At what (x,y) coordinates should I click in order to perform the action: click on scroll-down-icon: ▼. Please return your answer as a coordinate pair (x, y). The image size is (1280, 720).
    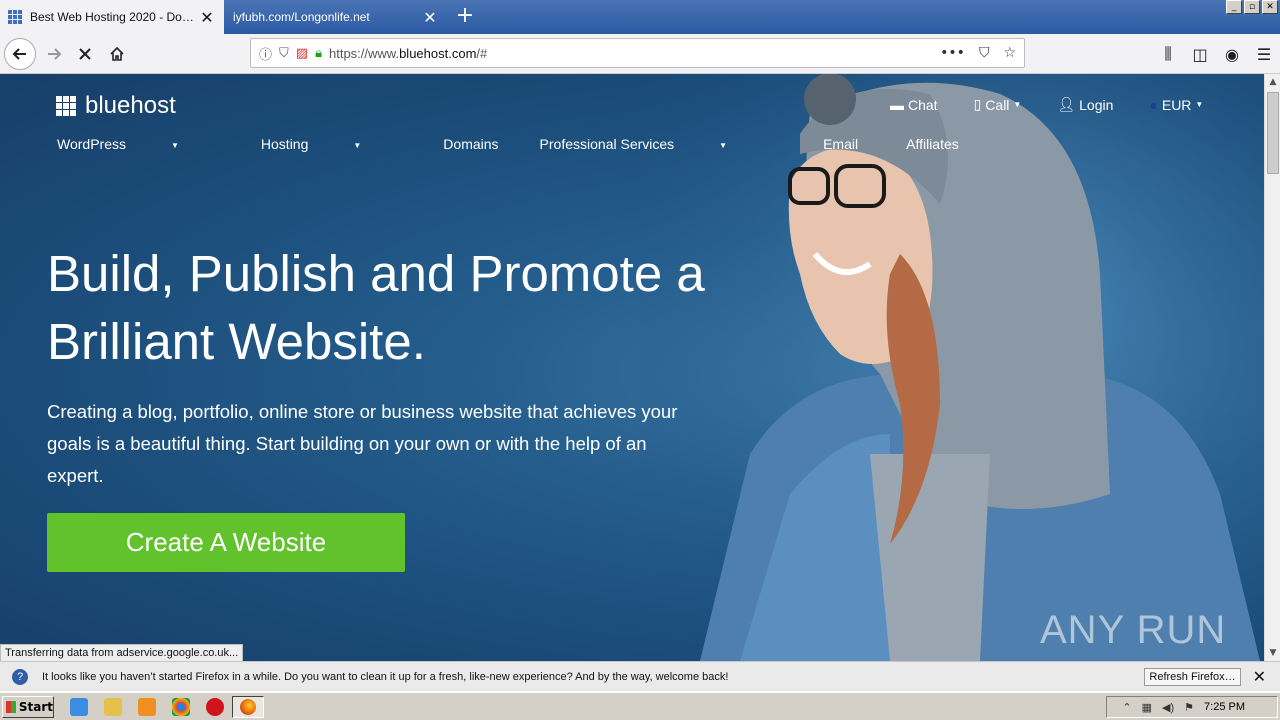
    Looking at the image, I should click on (1272, 653).